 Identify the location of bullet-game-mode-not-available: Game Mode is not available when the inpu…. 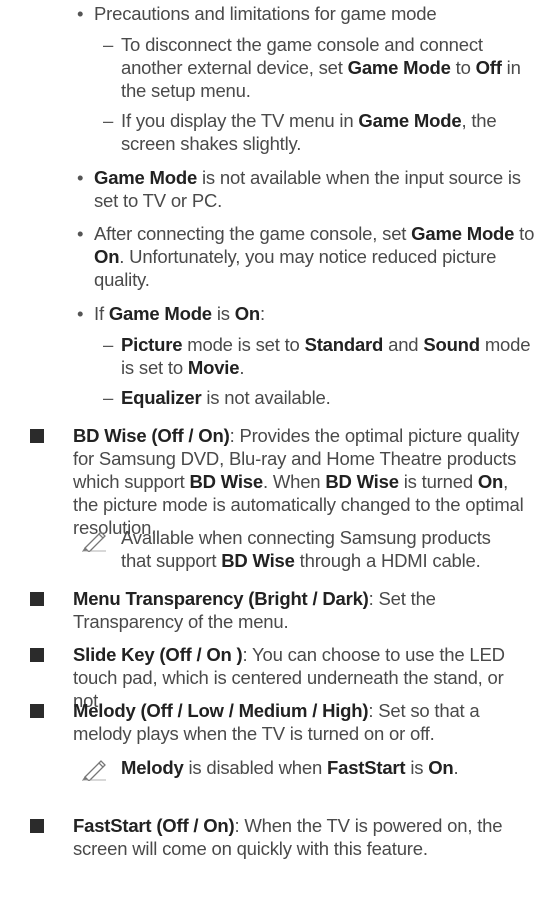
(300, 189).